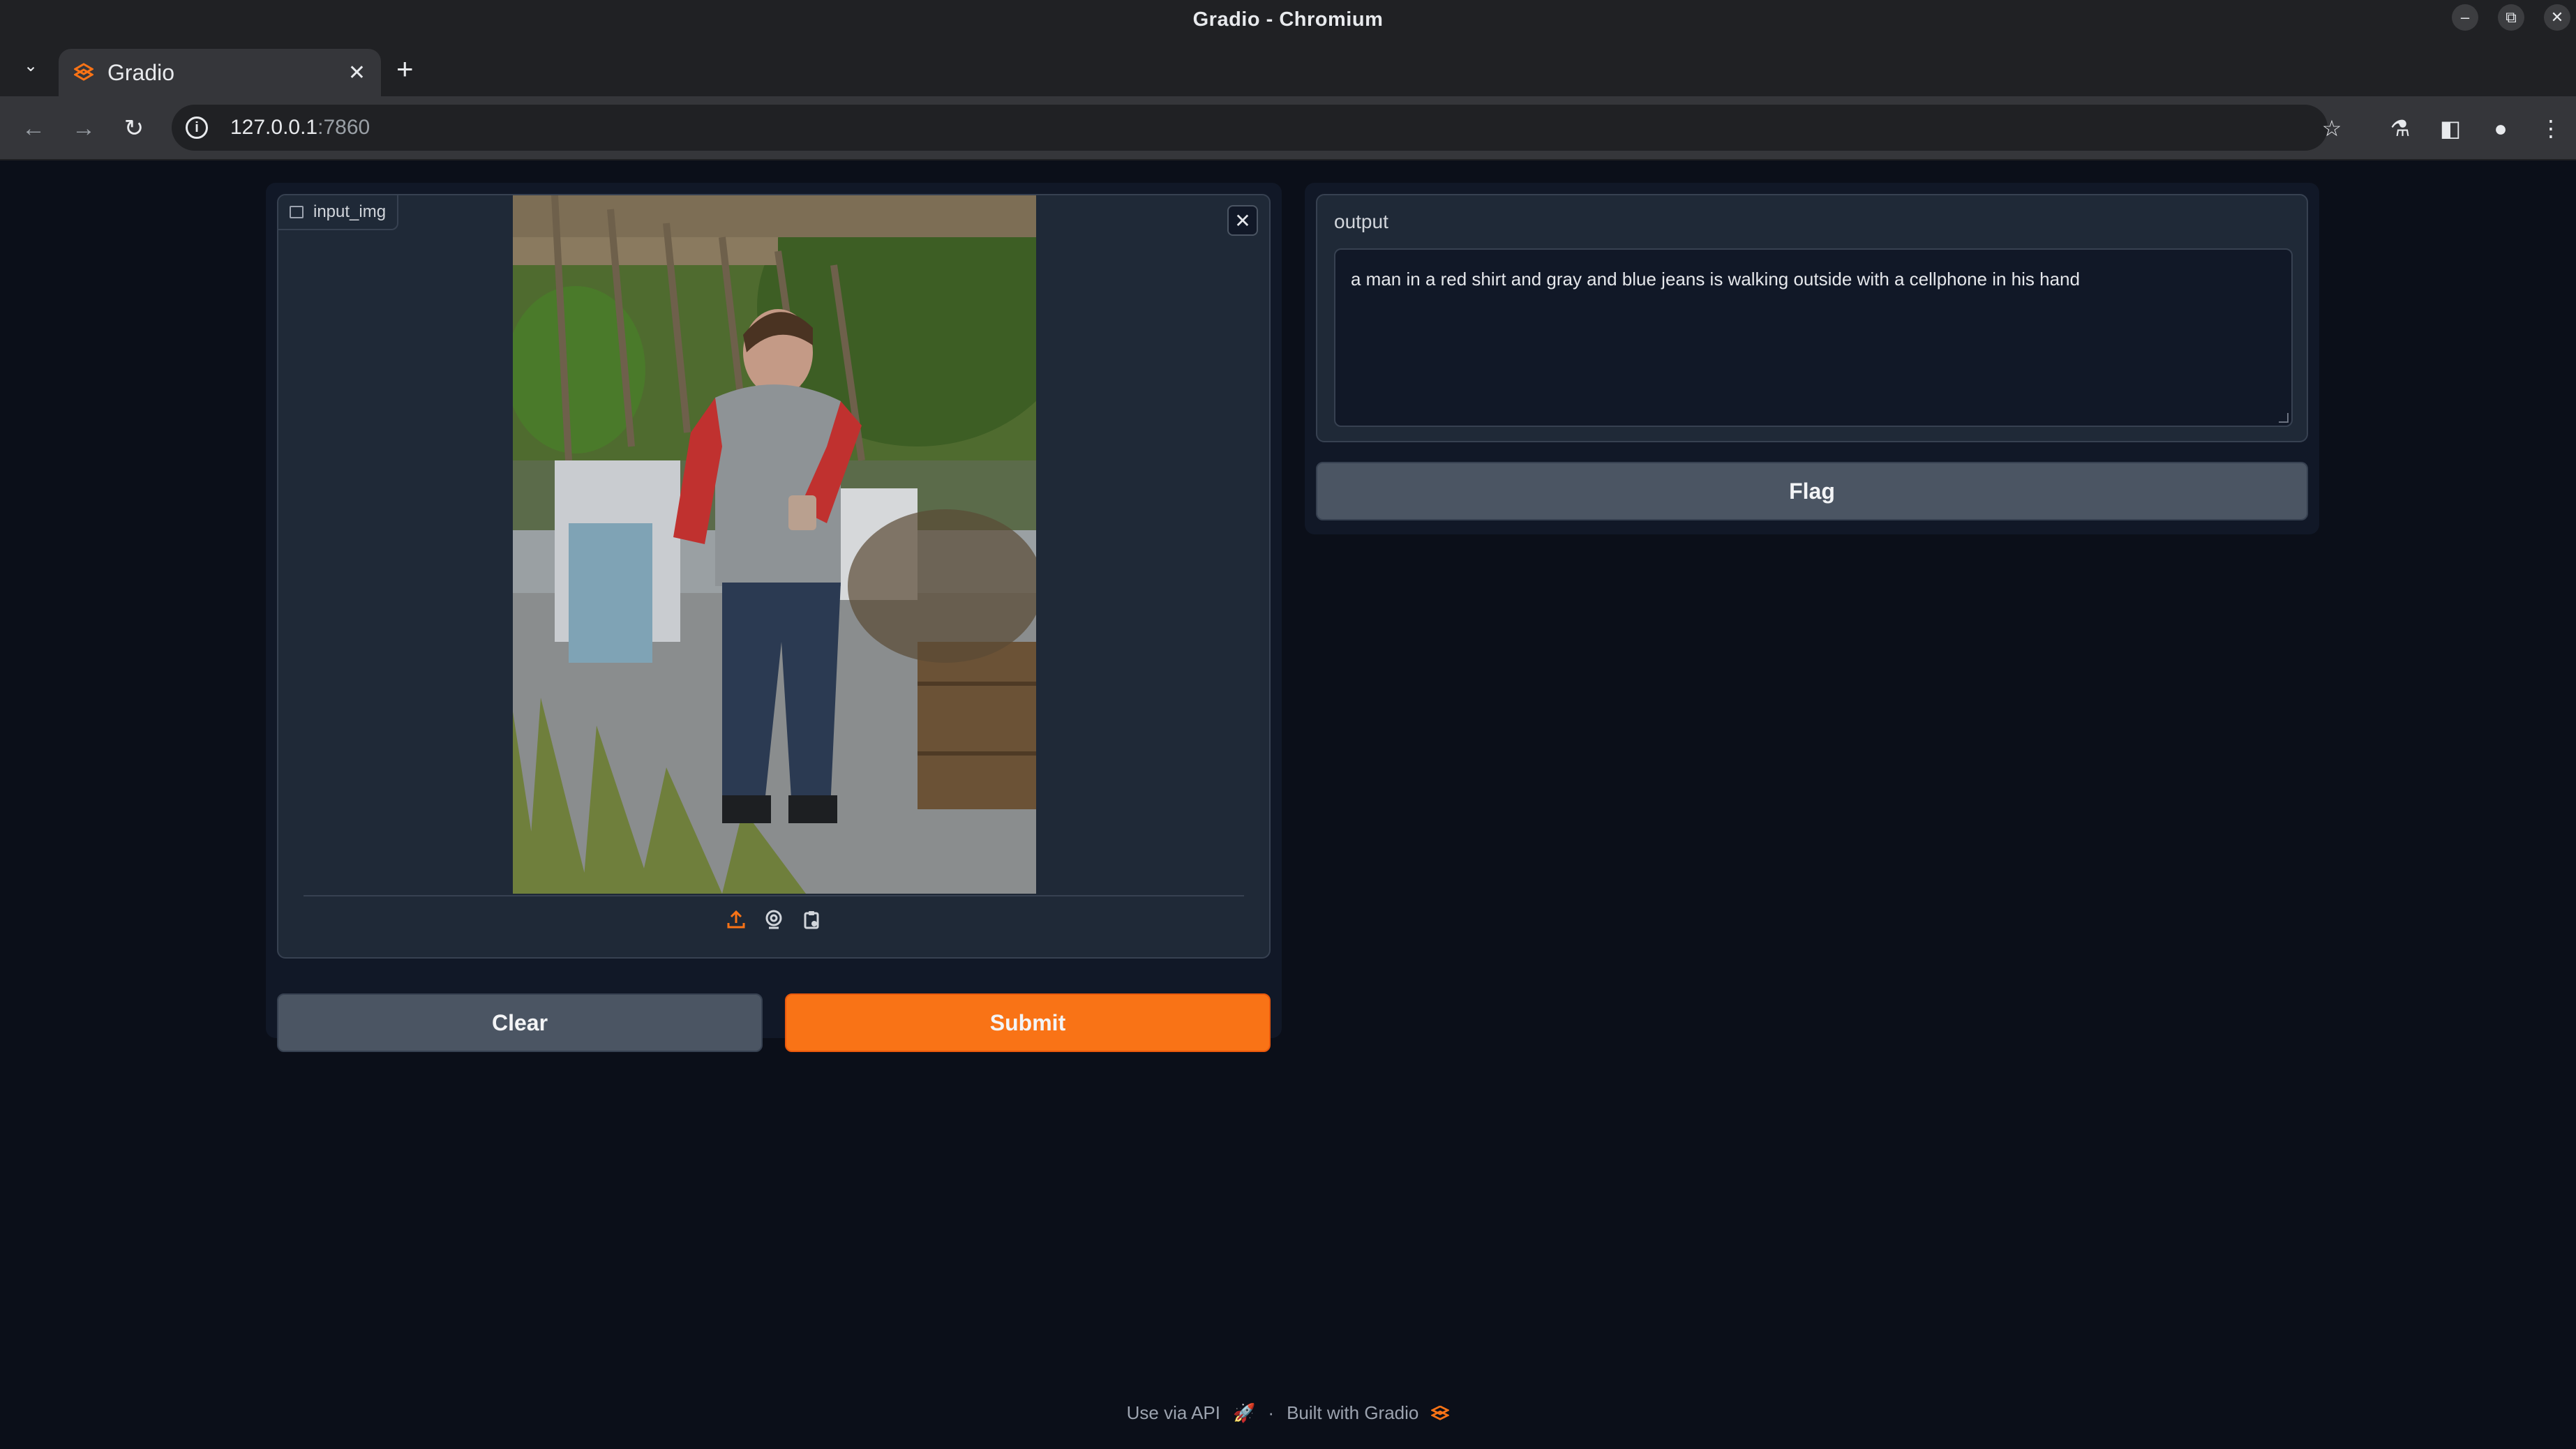  What do you see at coordinates (1250, 128) in the screenshot?
I see `address-bar: i 127.0.0.1:7860` at bounding box center [1250, 128].